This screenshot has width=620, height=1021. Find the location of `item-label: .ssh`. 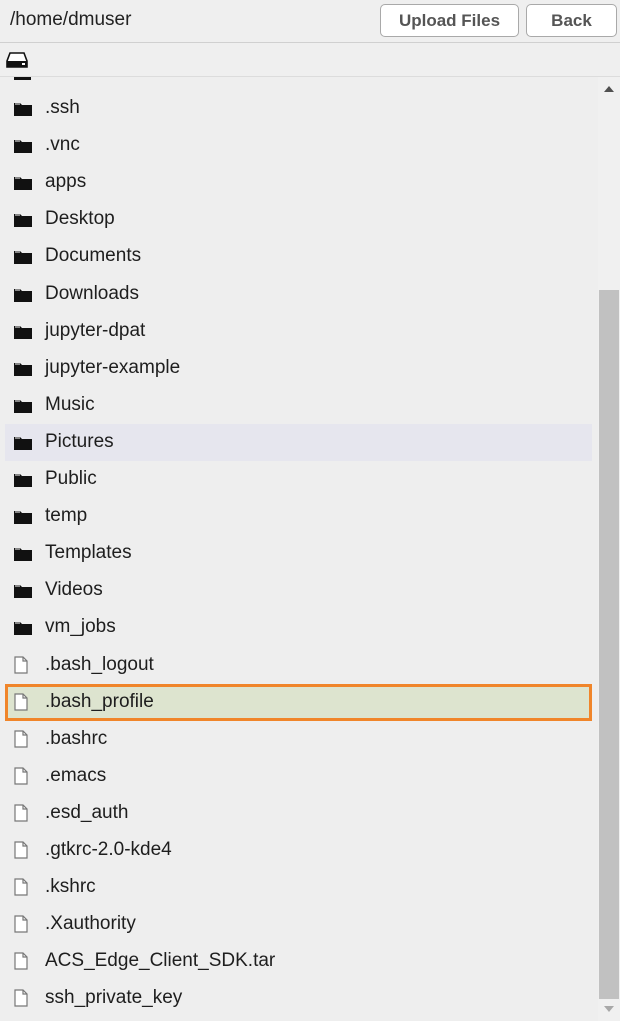

item-label: .ssh is located at coordinates (62, 107).